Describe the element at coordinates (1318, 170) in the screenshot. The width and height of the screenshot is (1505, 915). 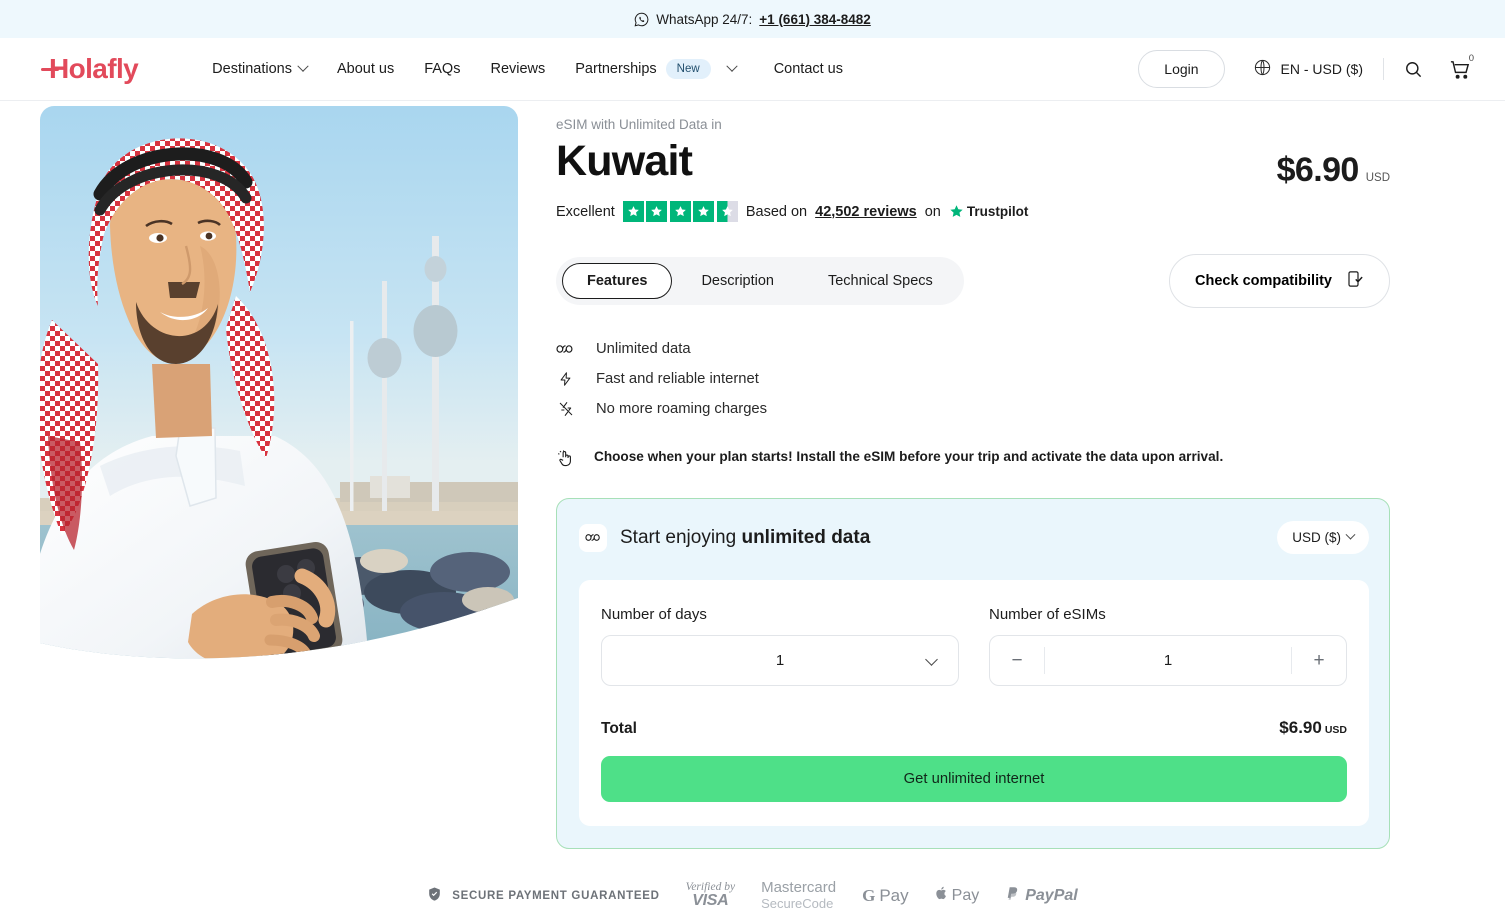
I see `price-amount: $6.90` at that location.